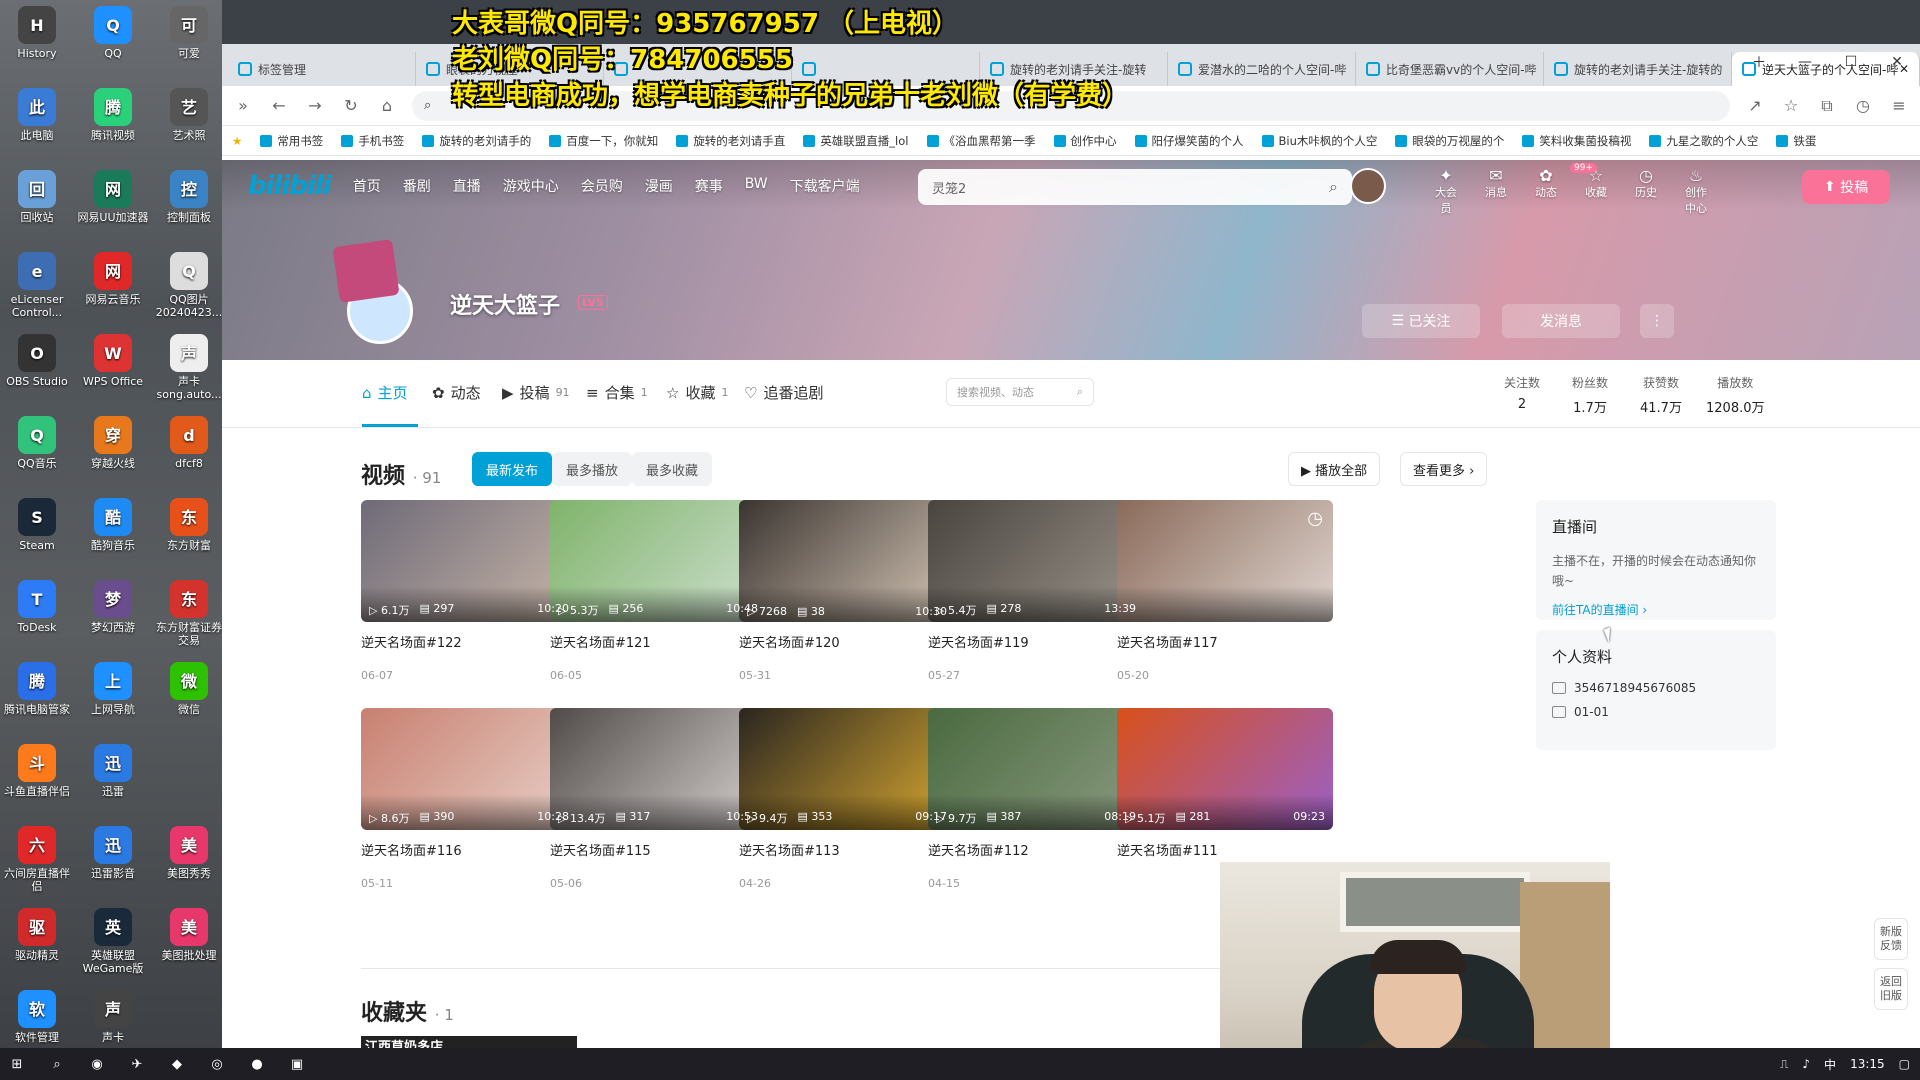 This screenshot has height=1080, width=1920. I want to click on video-card: ▷ 13.4万 ▤ 317 10:53 逆天名场面#115 05-06, so click(658, 799).